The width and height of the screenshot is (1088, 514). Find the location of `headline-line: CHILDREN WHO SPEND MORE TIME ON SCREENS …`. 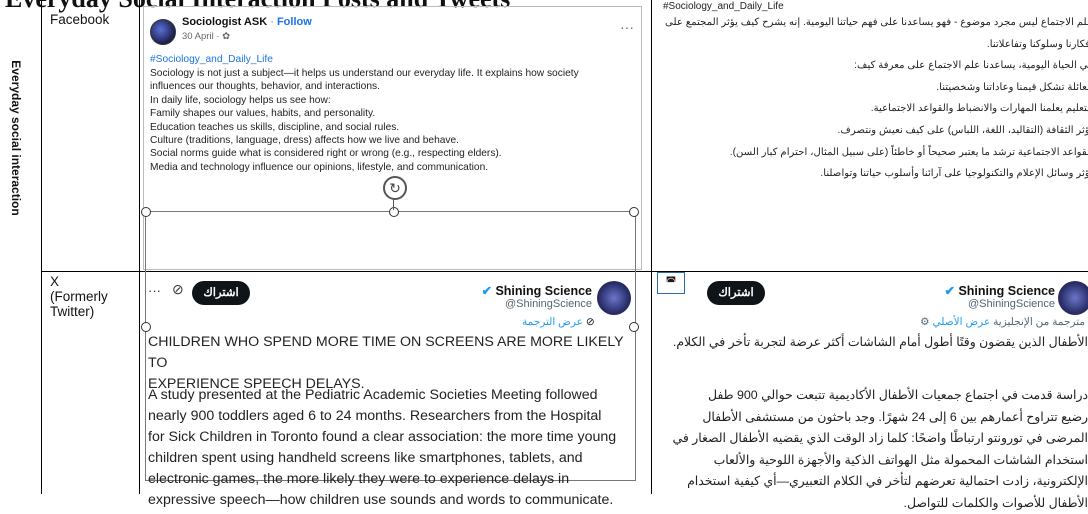

headline-line: CHILDREN WHO SPEND MORE TIME ON SCREENS … is located at coordinates (392, 353).